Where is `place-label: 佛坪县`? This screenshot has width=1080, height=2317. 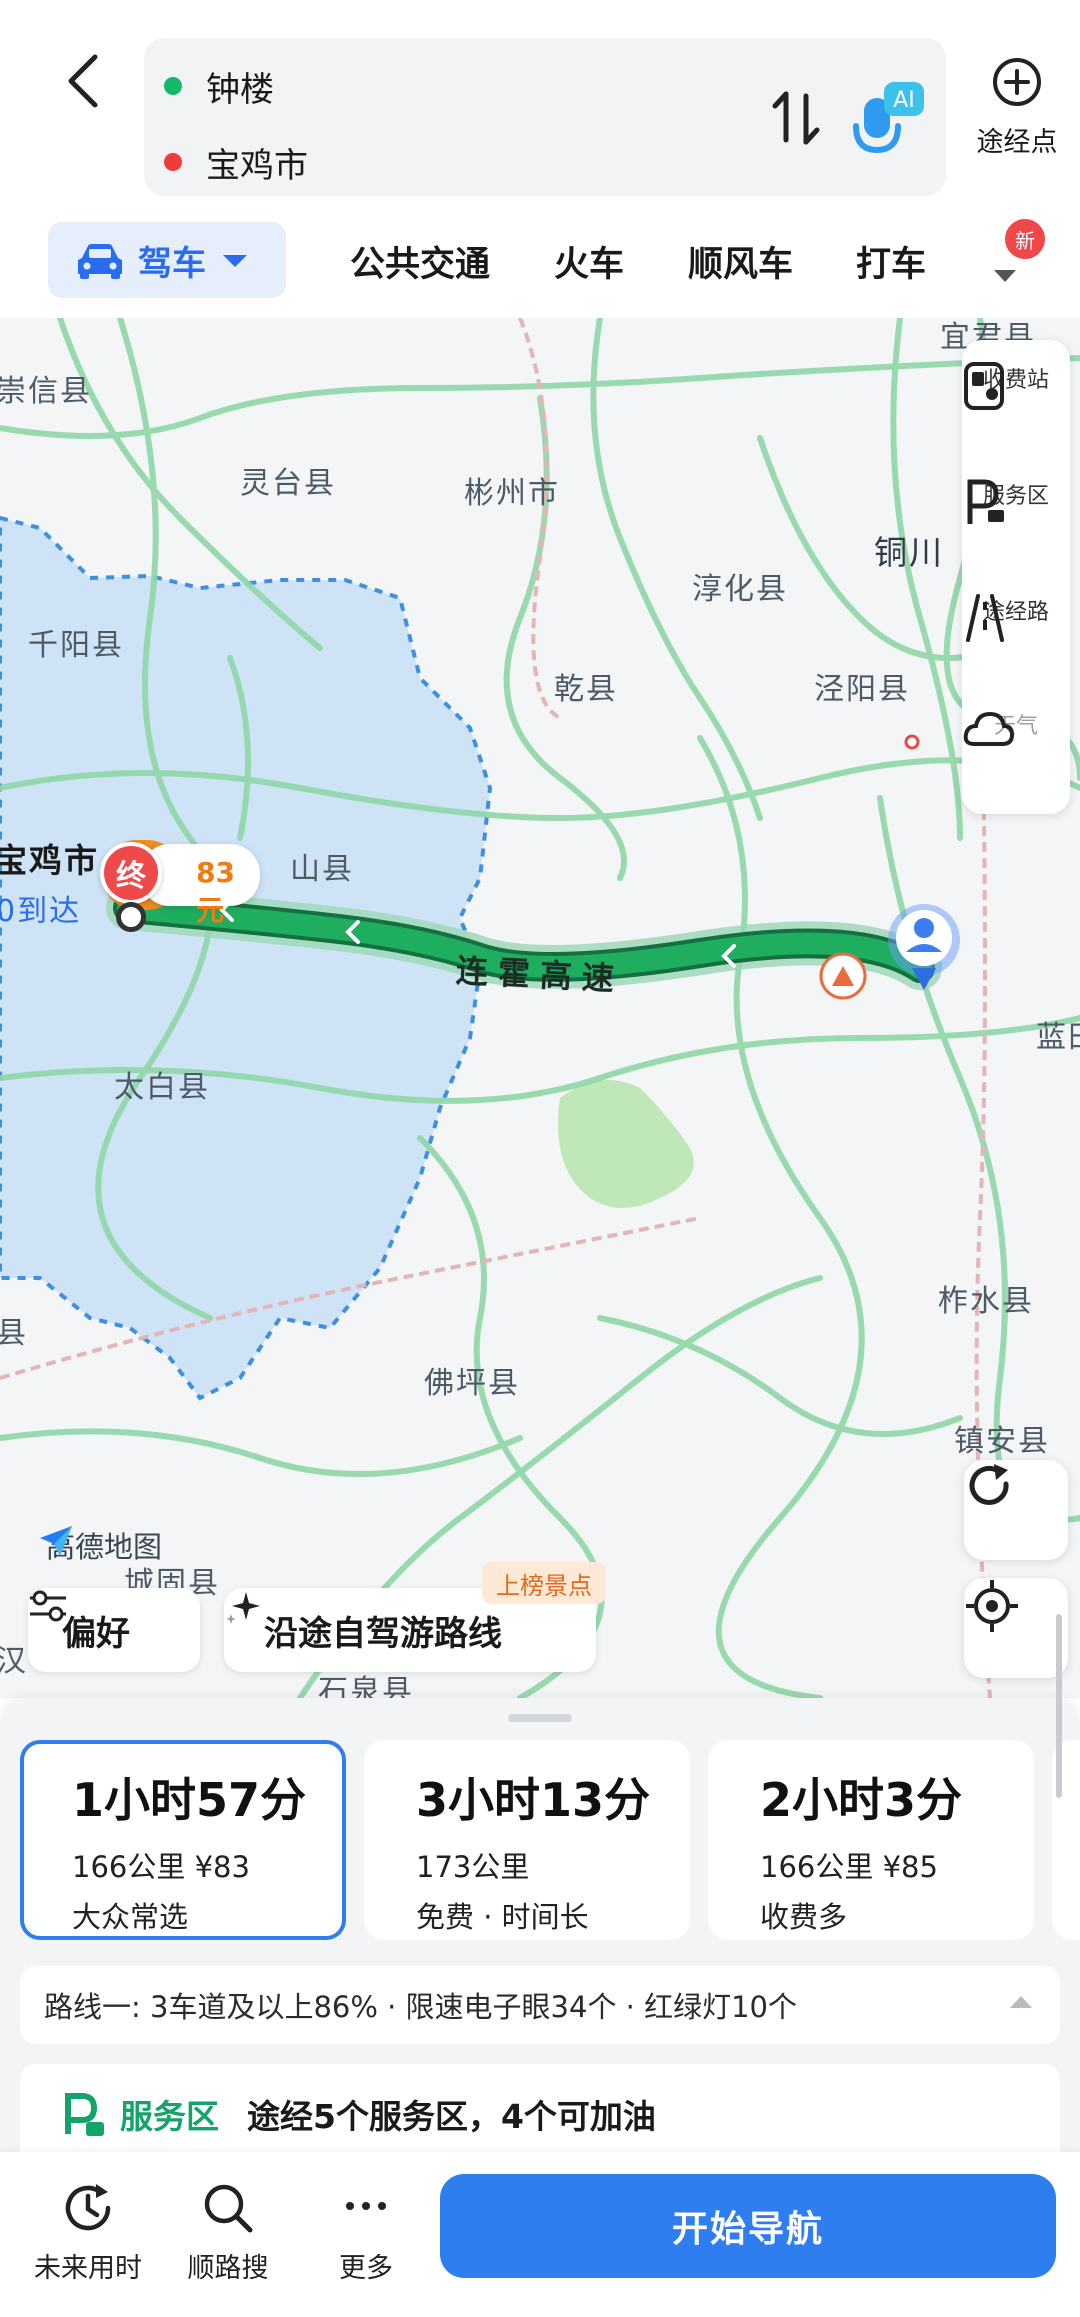 place-label: 佛坪县 is located at coordinates (472, 1383).